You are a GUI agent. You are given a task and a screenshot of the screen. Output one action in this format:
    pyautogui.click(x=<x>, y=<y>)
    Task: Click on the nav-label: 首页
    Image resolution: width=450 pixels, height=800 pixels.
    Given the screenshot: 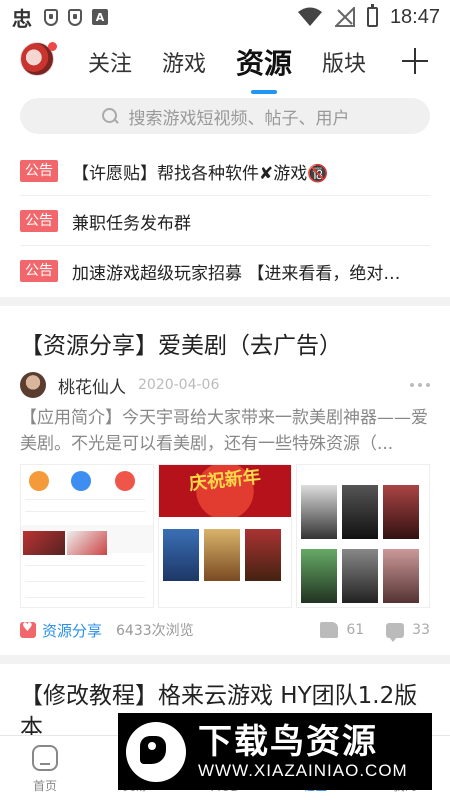 What is the action you would take?
    pyautogui.click(x=44, y=786)
    